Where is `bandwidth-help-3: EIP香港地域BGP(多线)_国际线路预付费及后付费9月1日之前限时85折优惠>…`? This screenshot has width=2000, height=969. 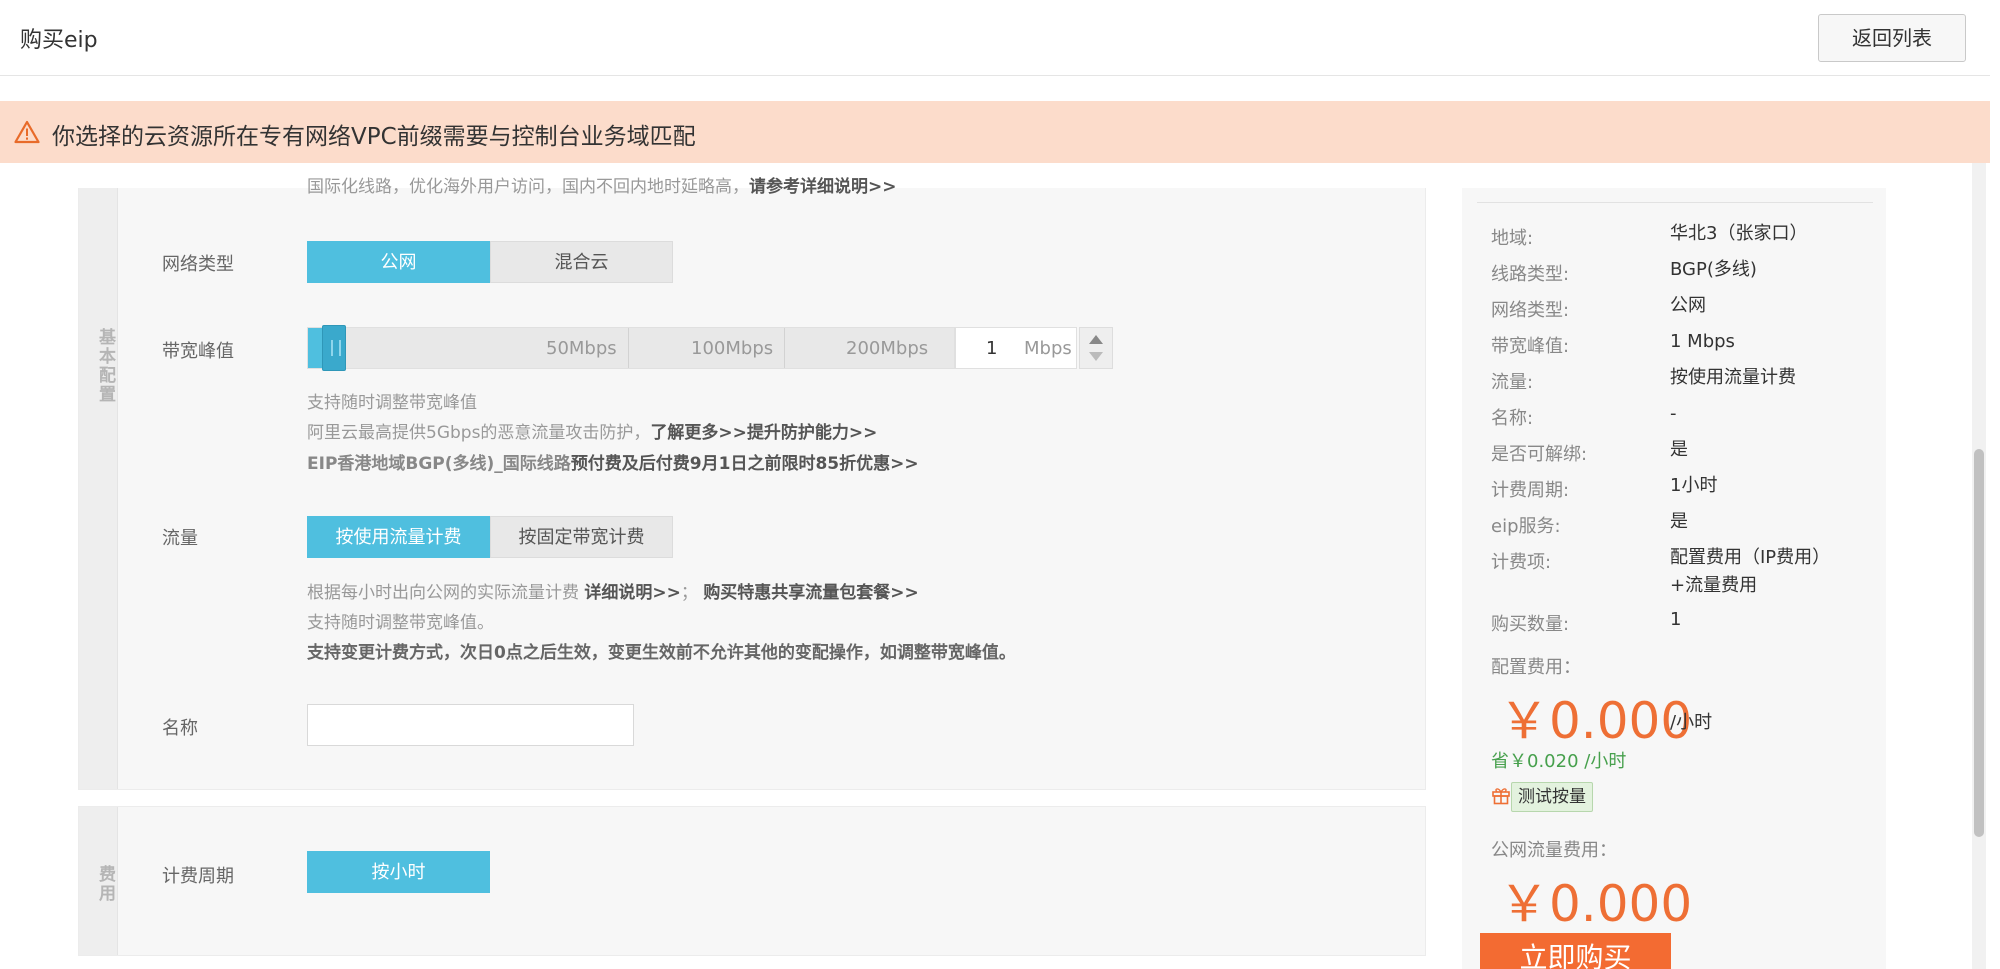
bandwidth-help-3: EIP香港地域BGP(多线)_国际线路预付费及后付费9月1日之前限时85折优惠>… is located at coordinates (613, 461).